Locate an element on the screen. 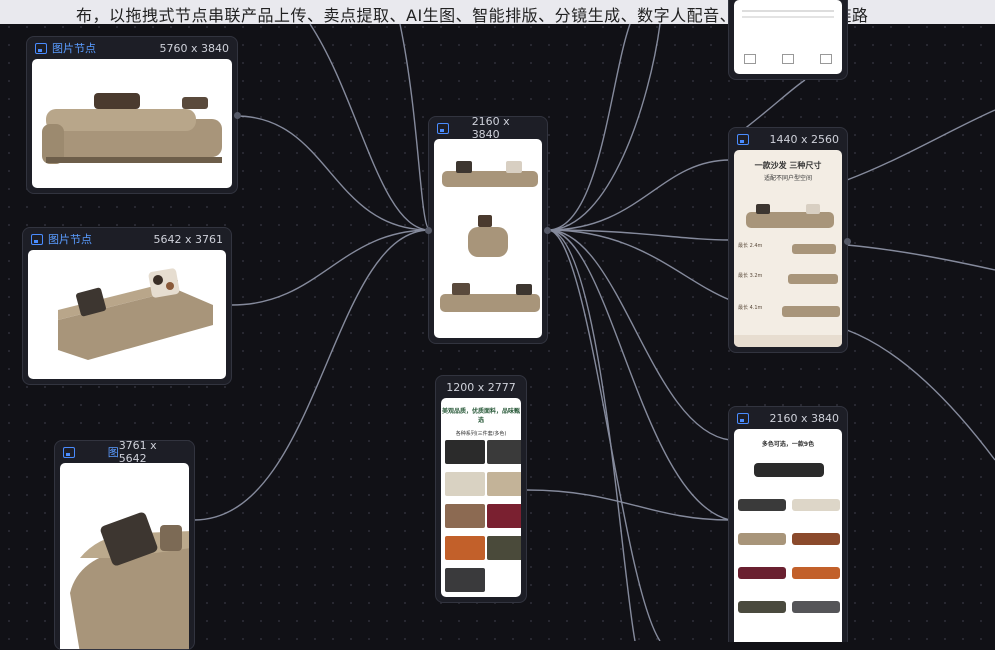  sofa-white is located at coordinates (816, 505).